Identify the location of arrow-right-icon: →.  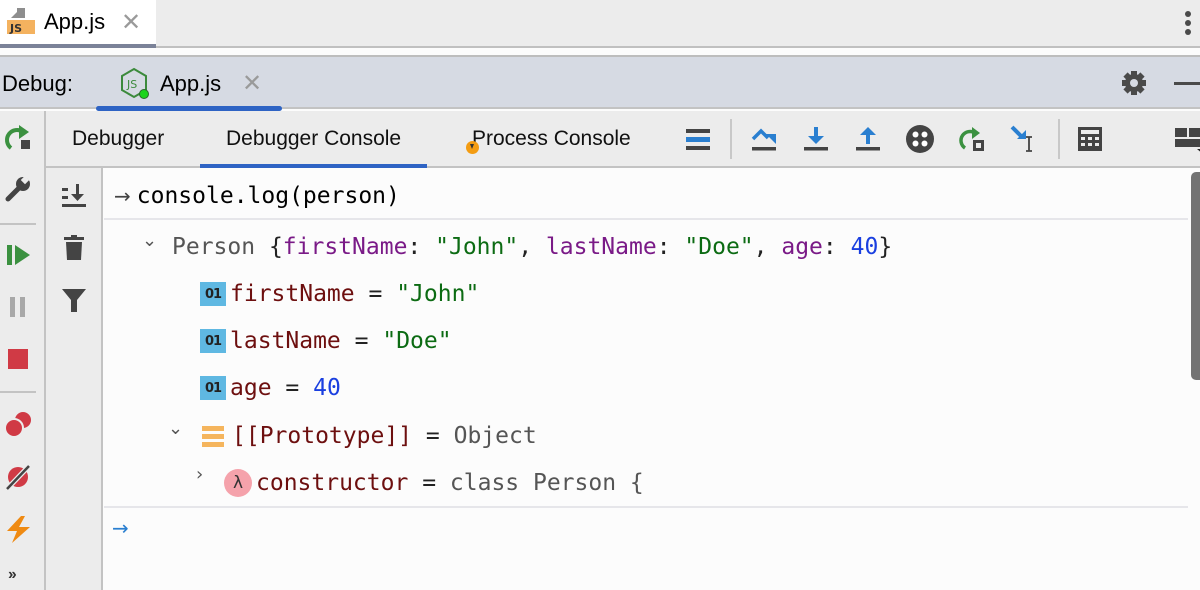
(122, 196).